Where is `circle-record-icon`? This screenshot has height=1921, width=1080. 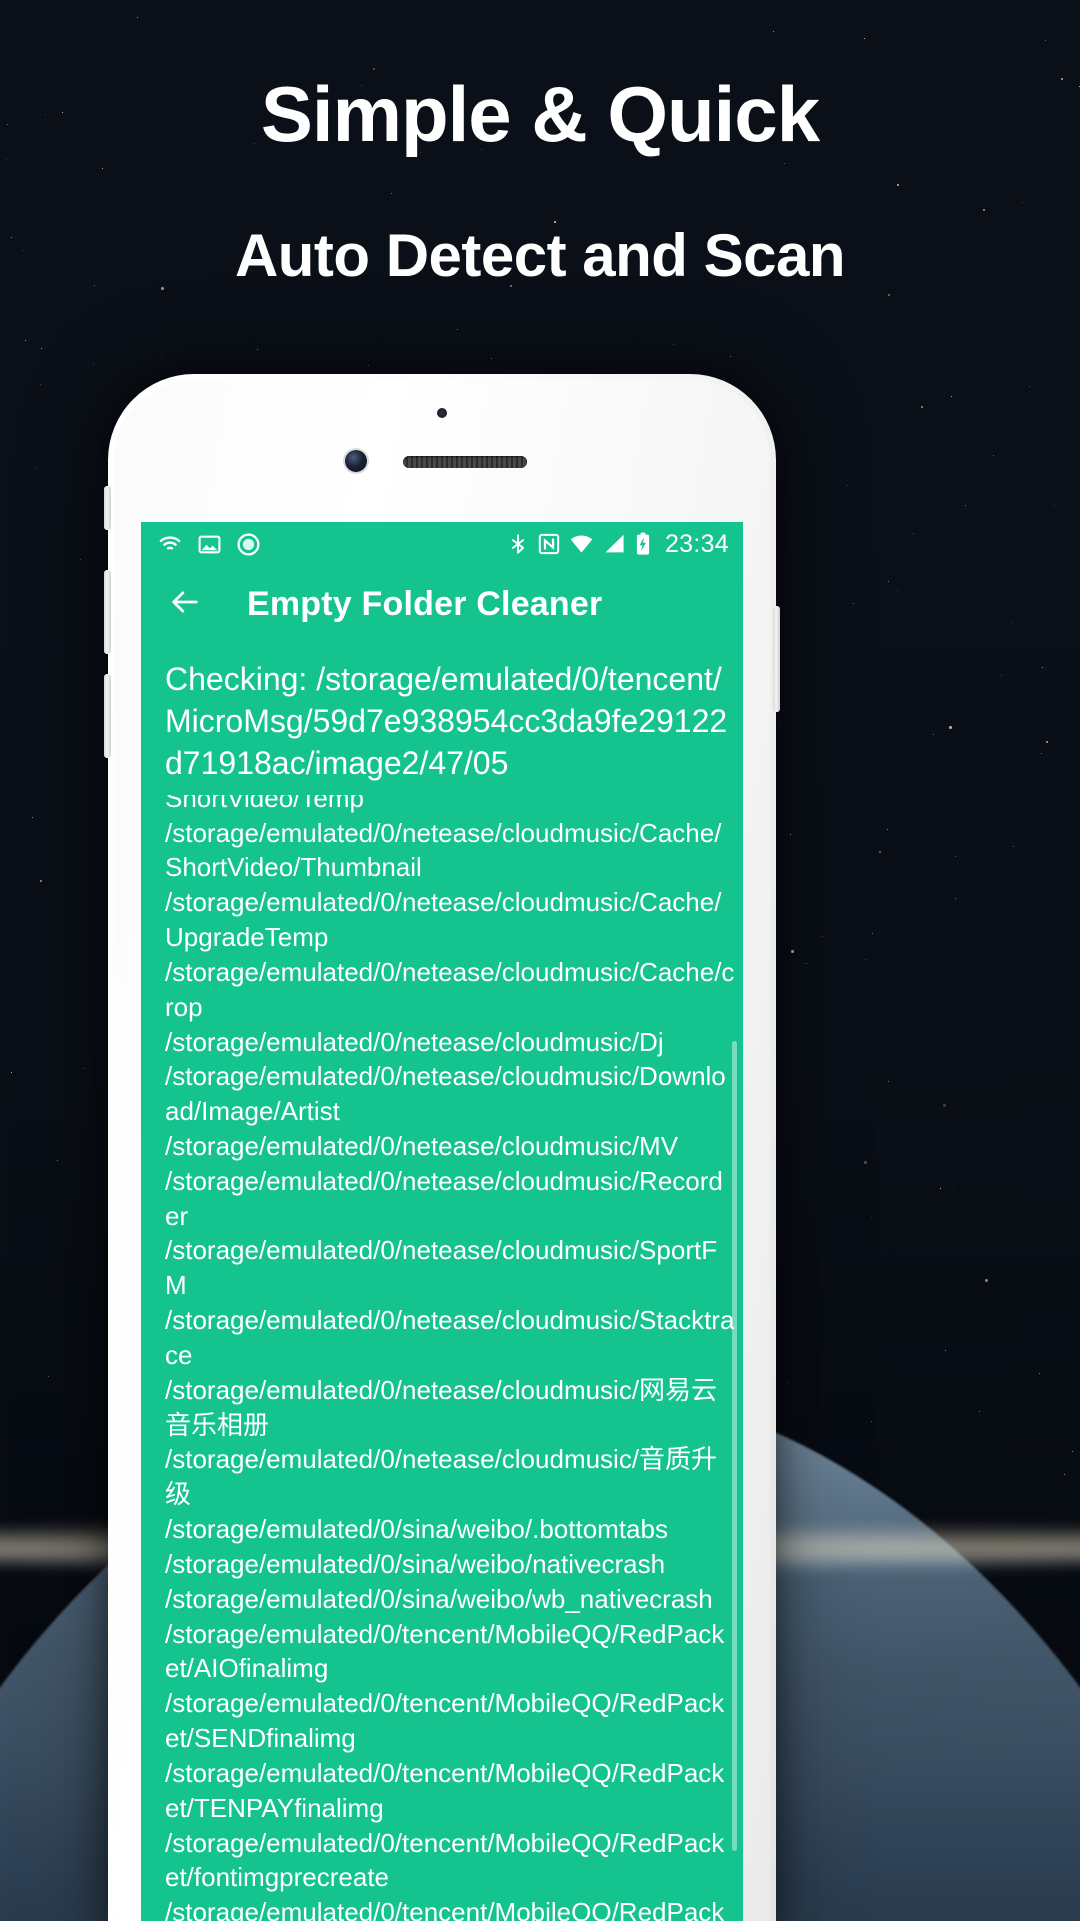 circle-record-icon is located at coordinates (248, 544).